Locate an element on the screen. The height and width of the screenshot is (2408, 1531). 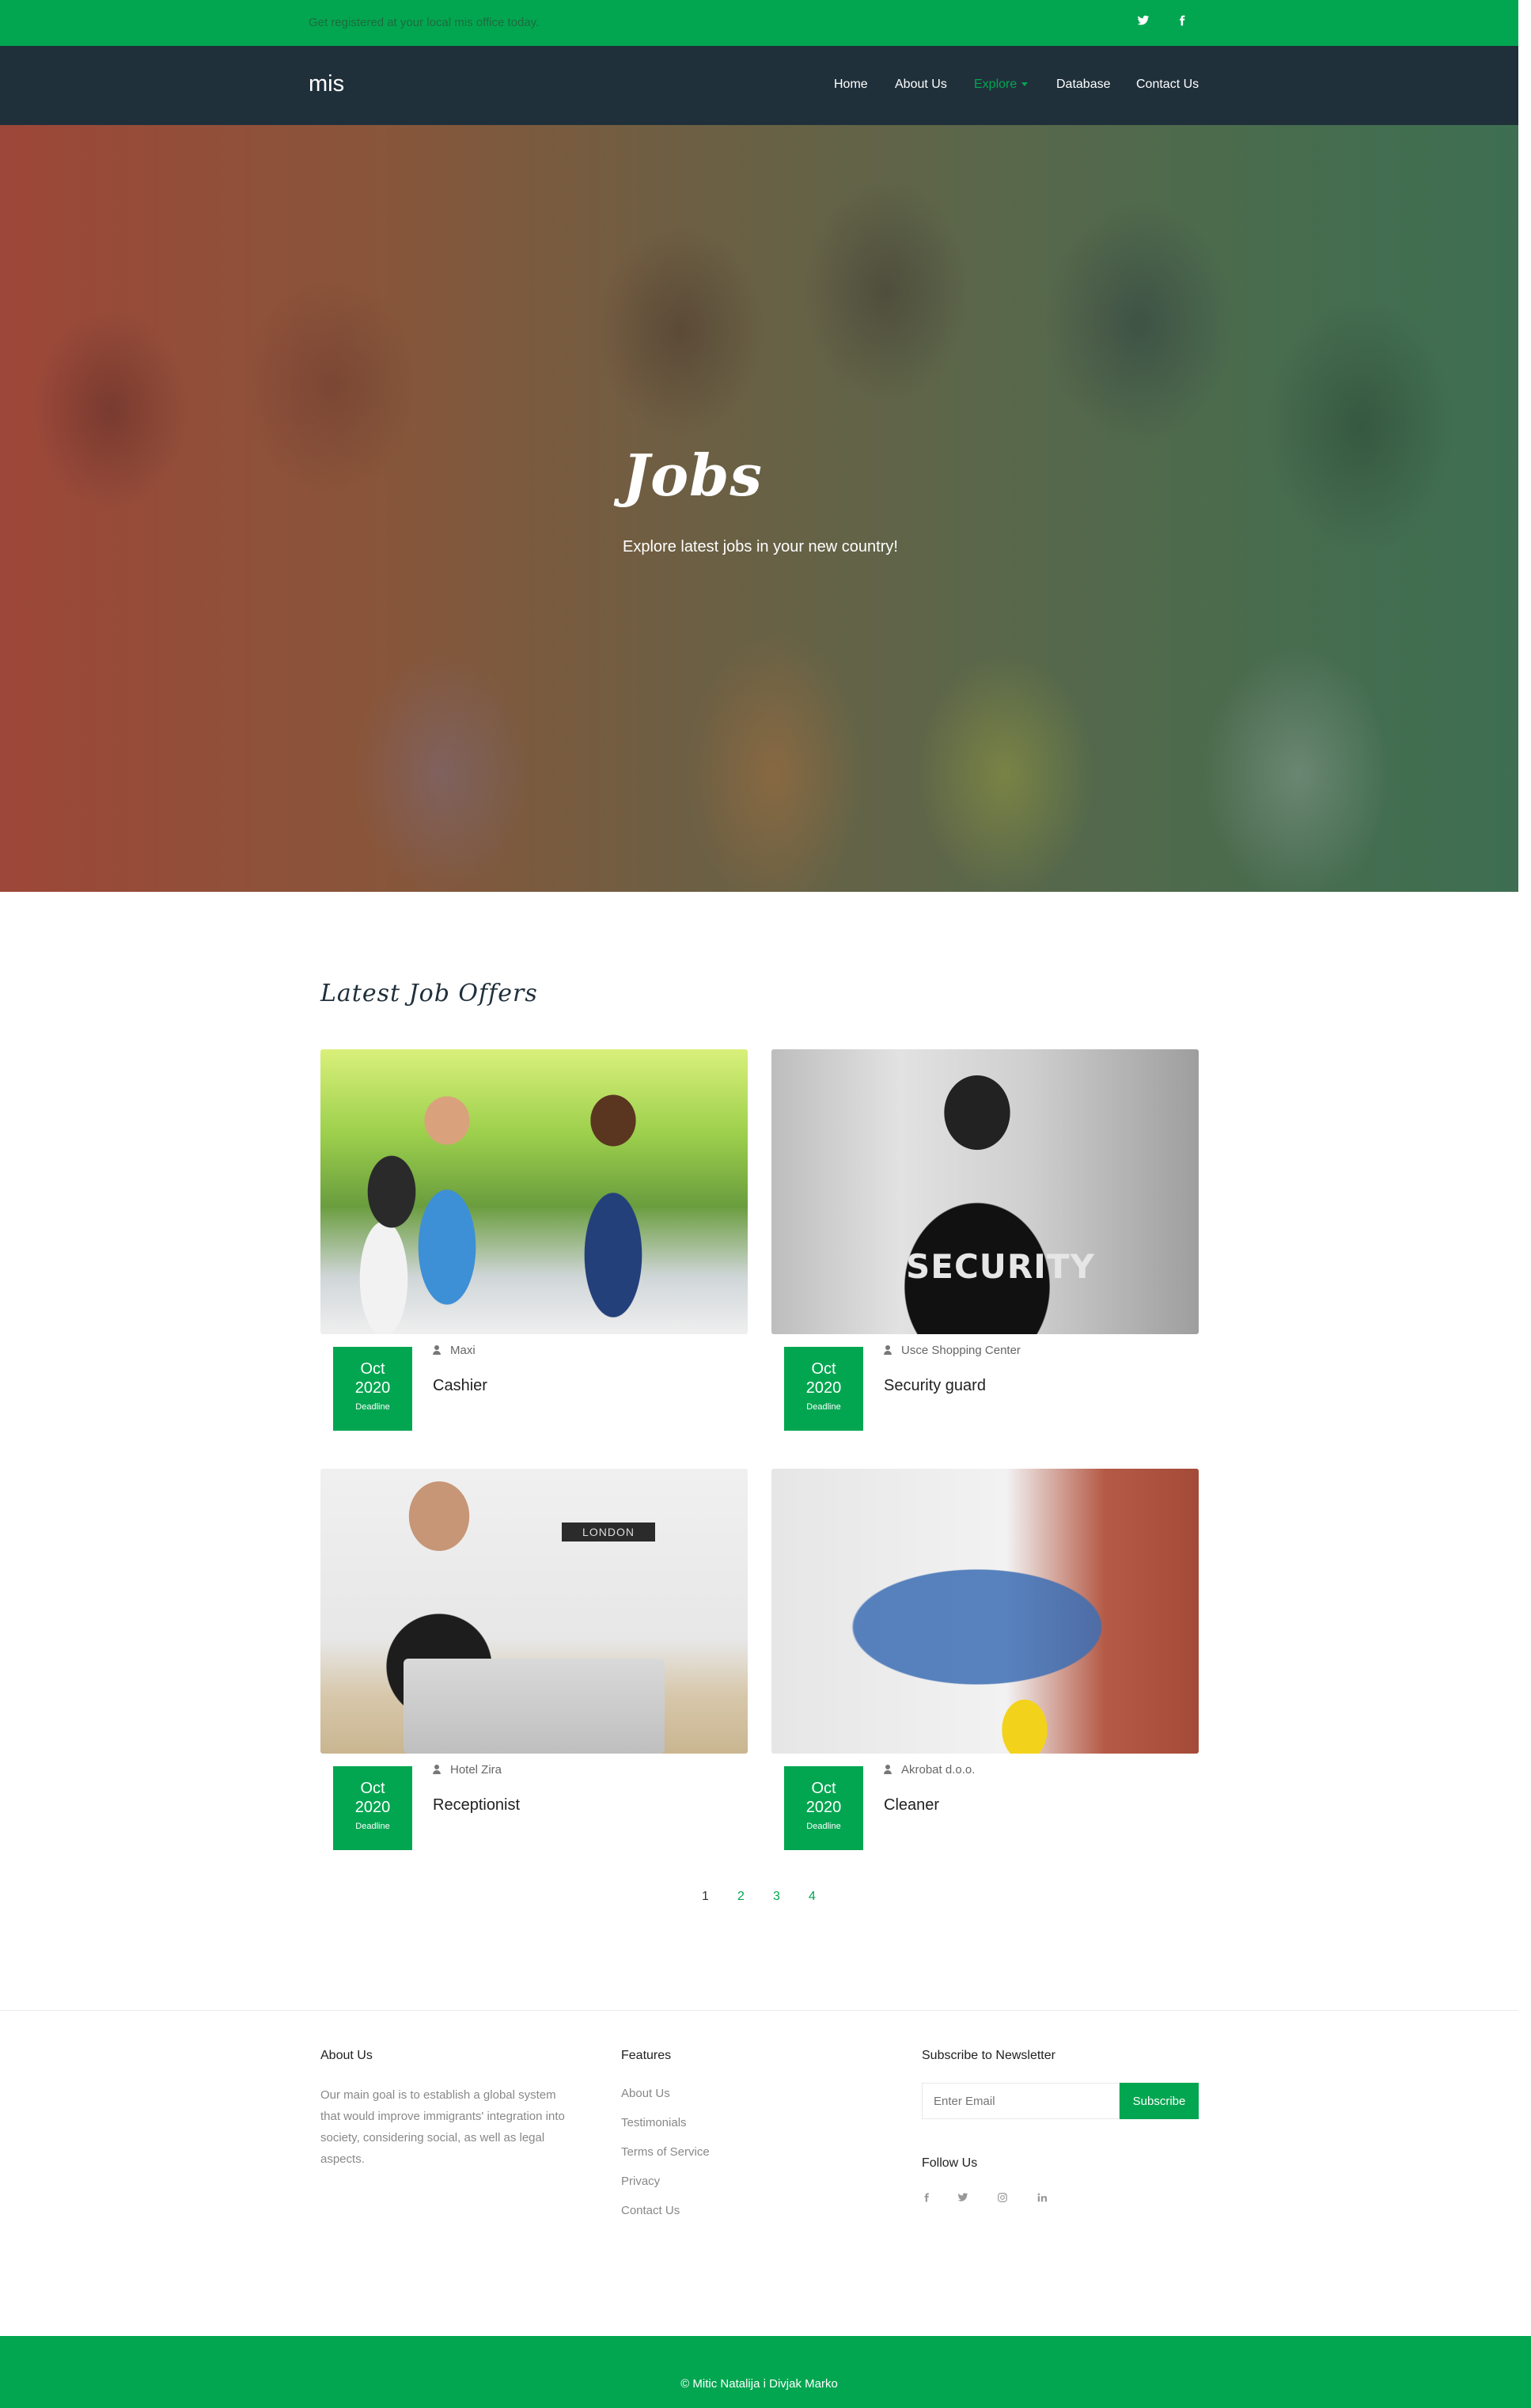
subscribe-button: Subscribe is located at coordinates (1159, 2101).